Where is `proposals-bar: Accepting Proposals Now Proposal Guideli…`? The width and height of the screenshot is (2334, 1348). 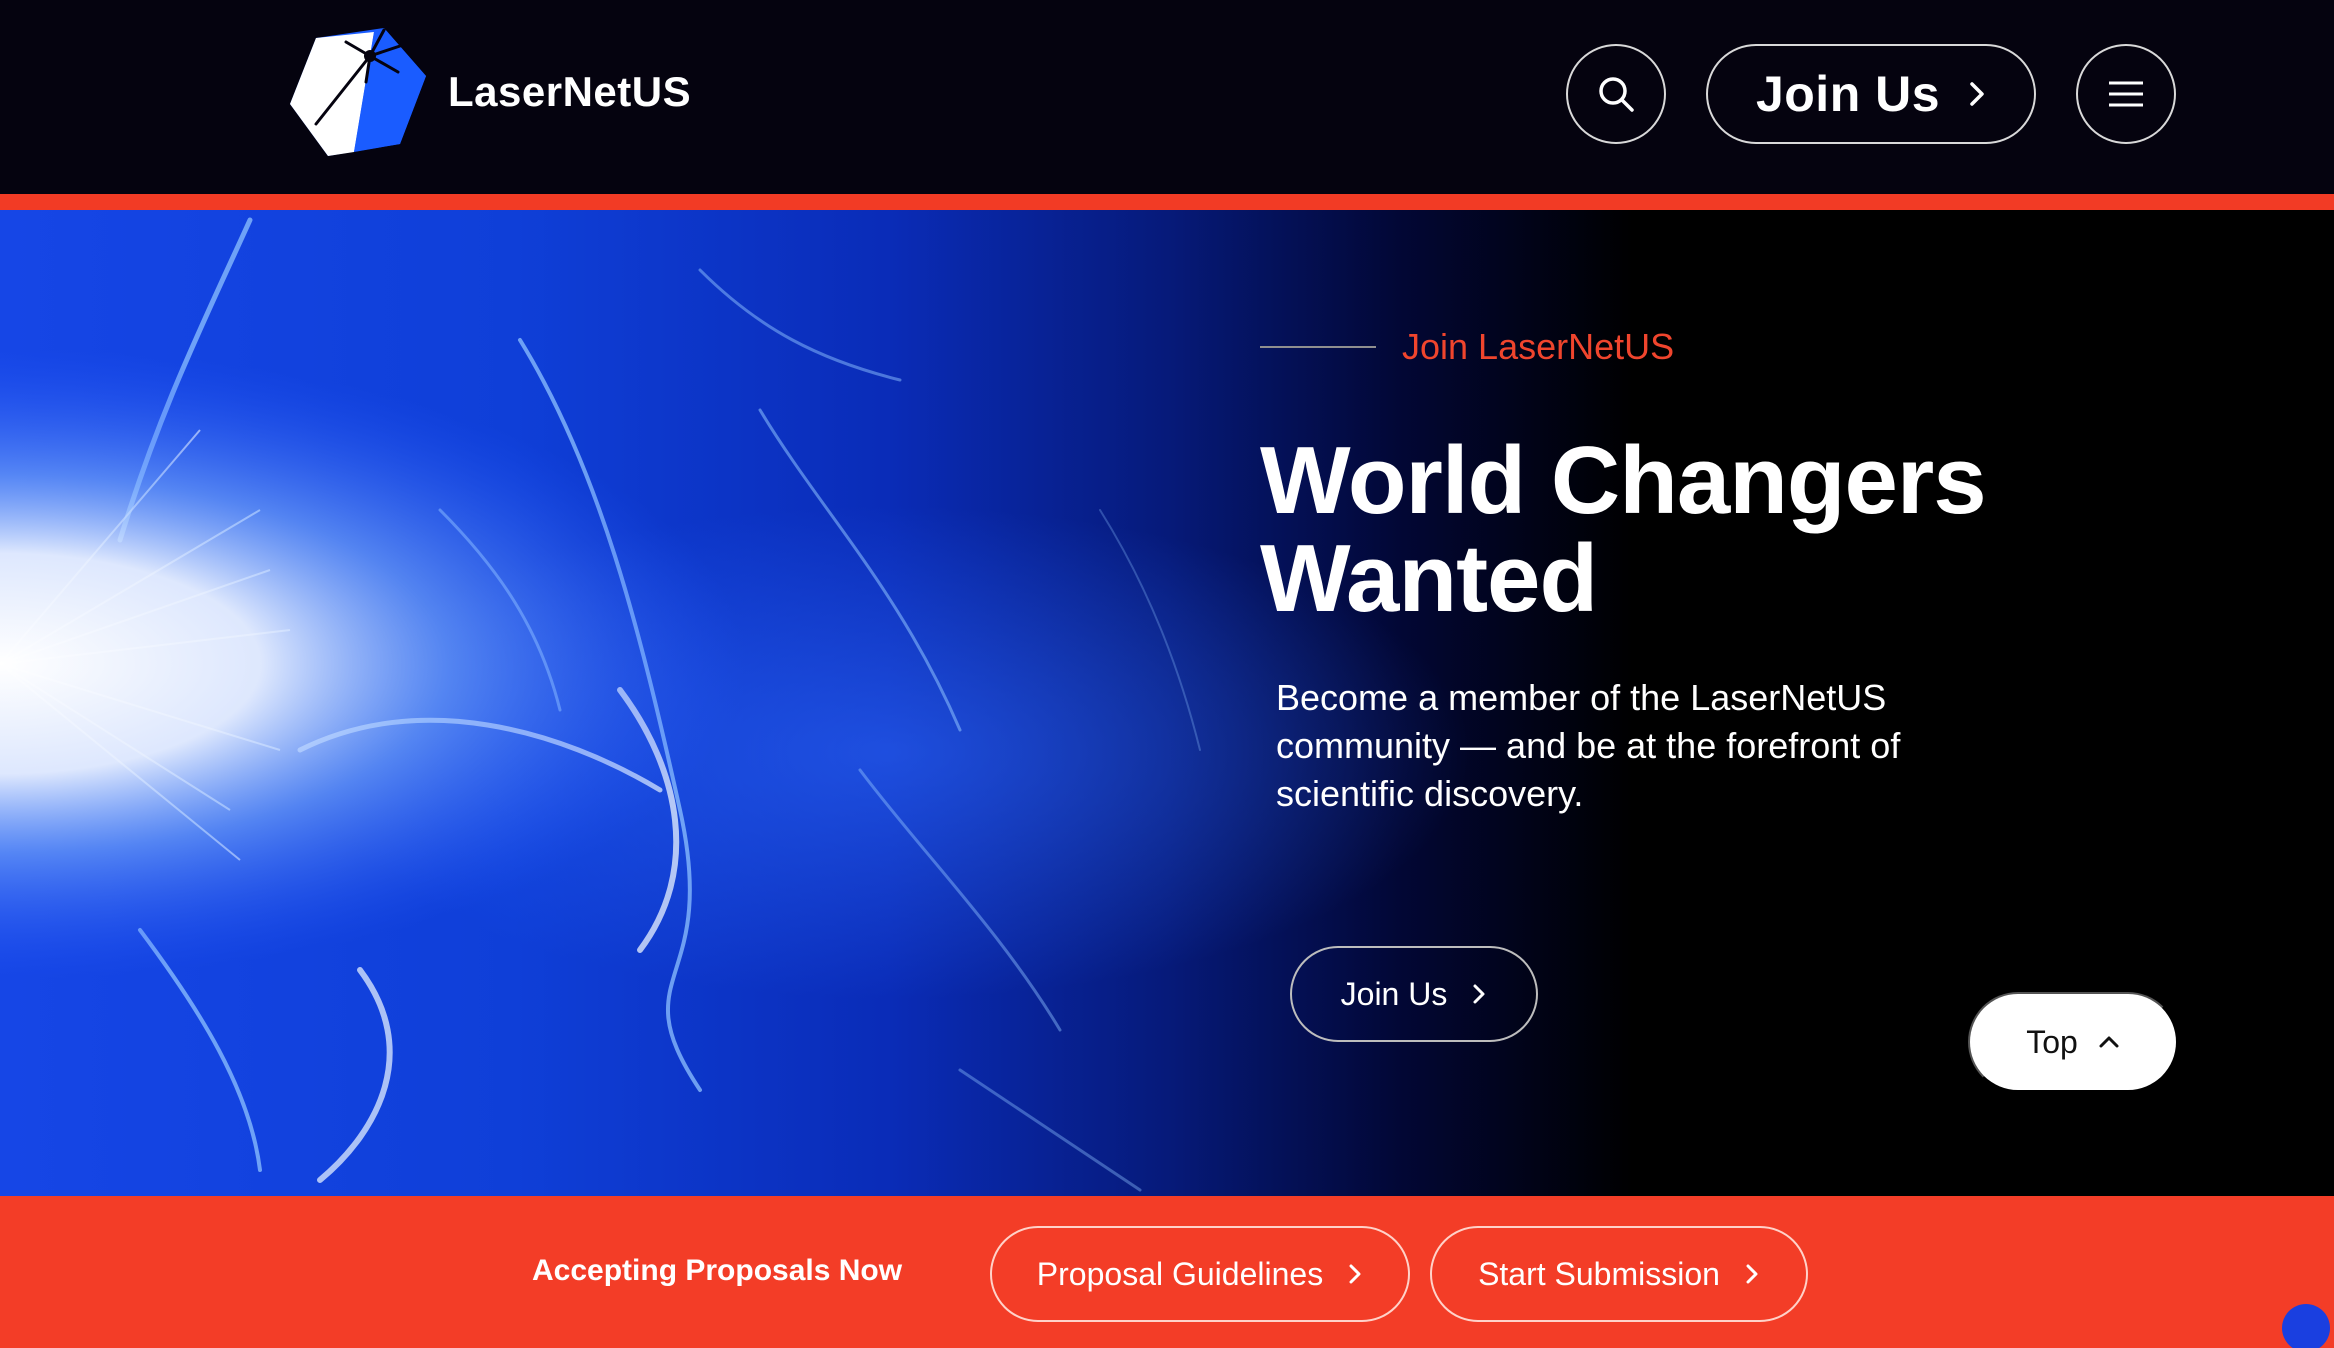
proposals-bar: Accepting Proposals Now Proposal Guideli… is located at coordinates (1167, 1272).